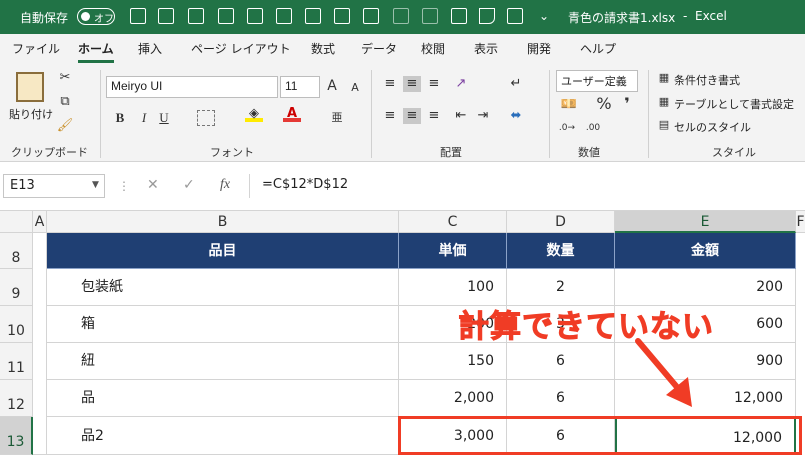  Describe the element at coordinates (138, 16) in the screenshot. I see `save-icon` at that location.